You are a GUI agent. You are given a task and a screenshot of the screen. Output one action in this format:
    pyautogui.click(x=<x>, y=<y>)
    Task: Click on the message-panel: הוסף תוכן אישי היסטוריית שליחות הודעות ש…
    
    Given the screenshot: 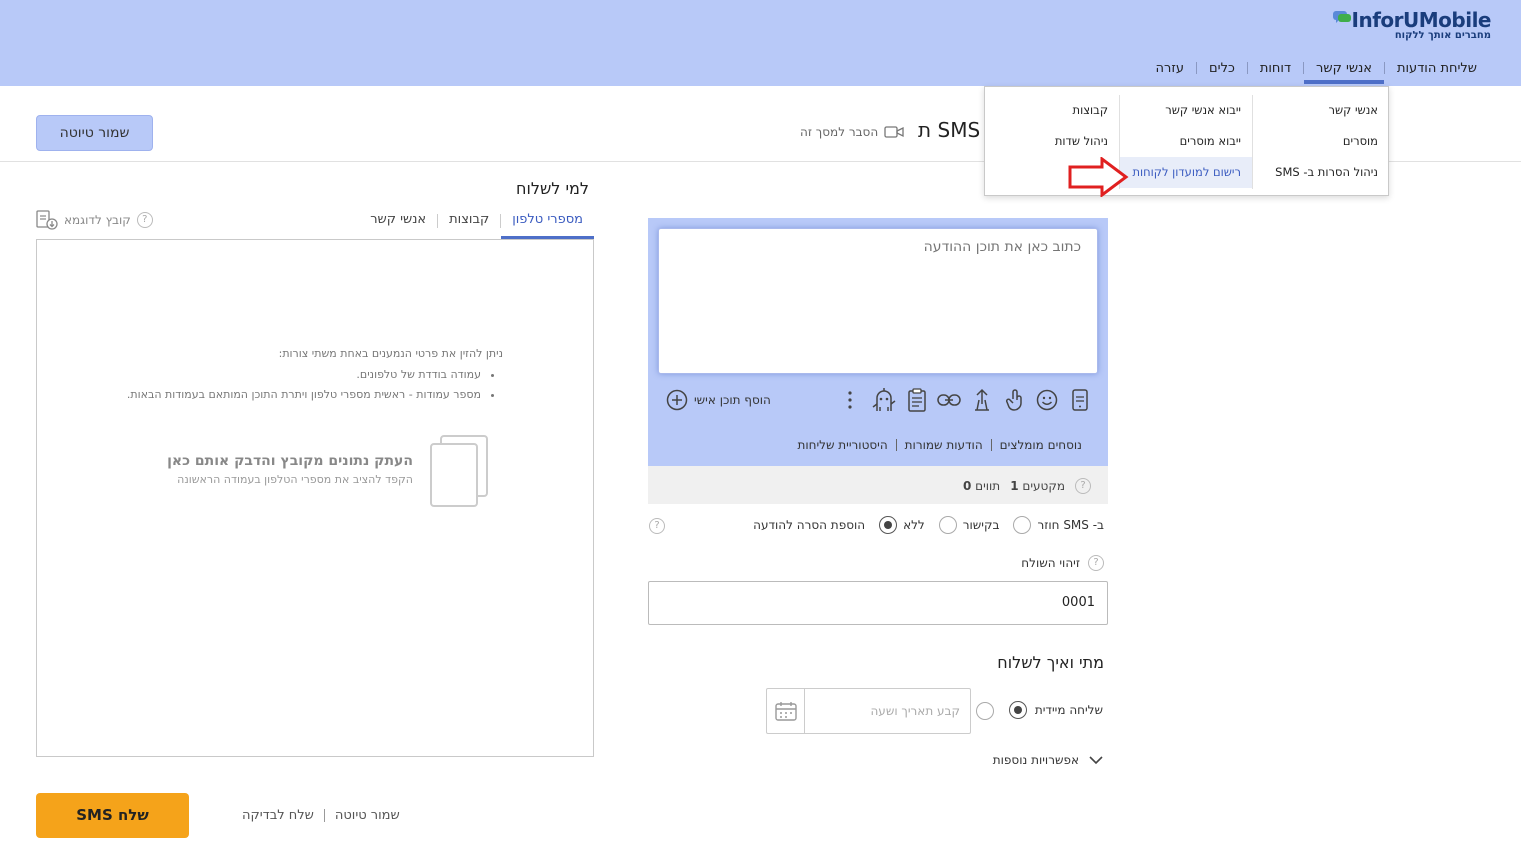 What is the action you would take?
    pyautogui.click(x=878, y=342)
    